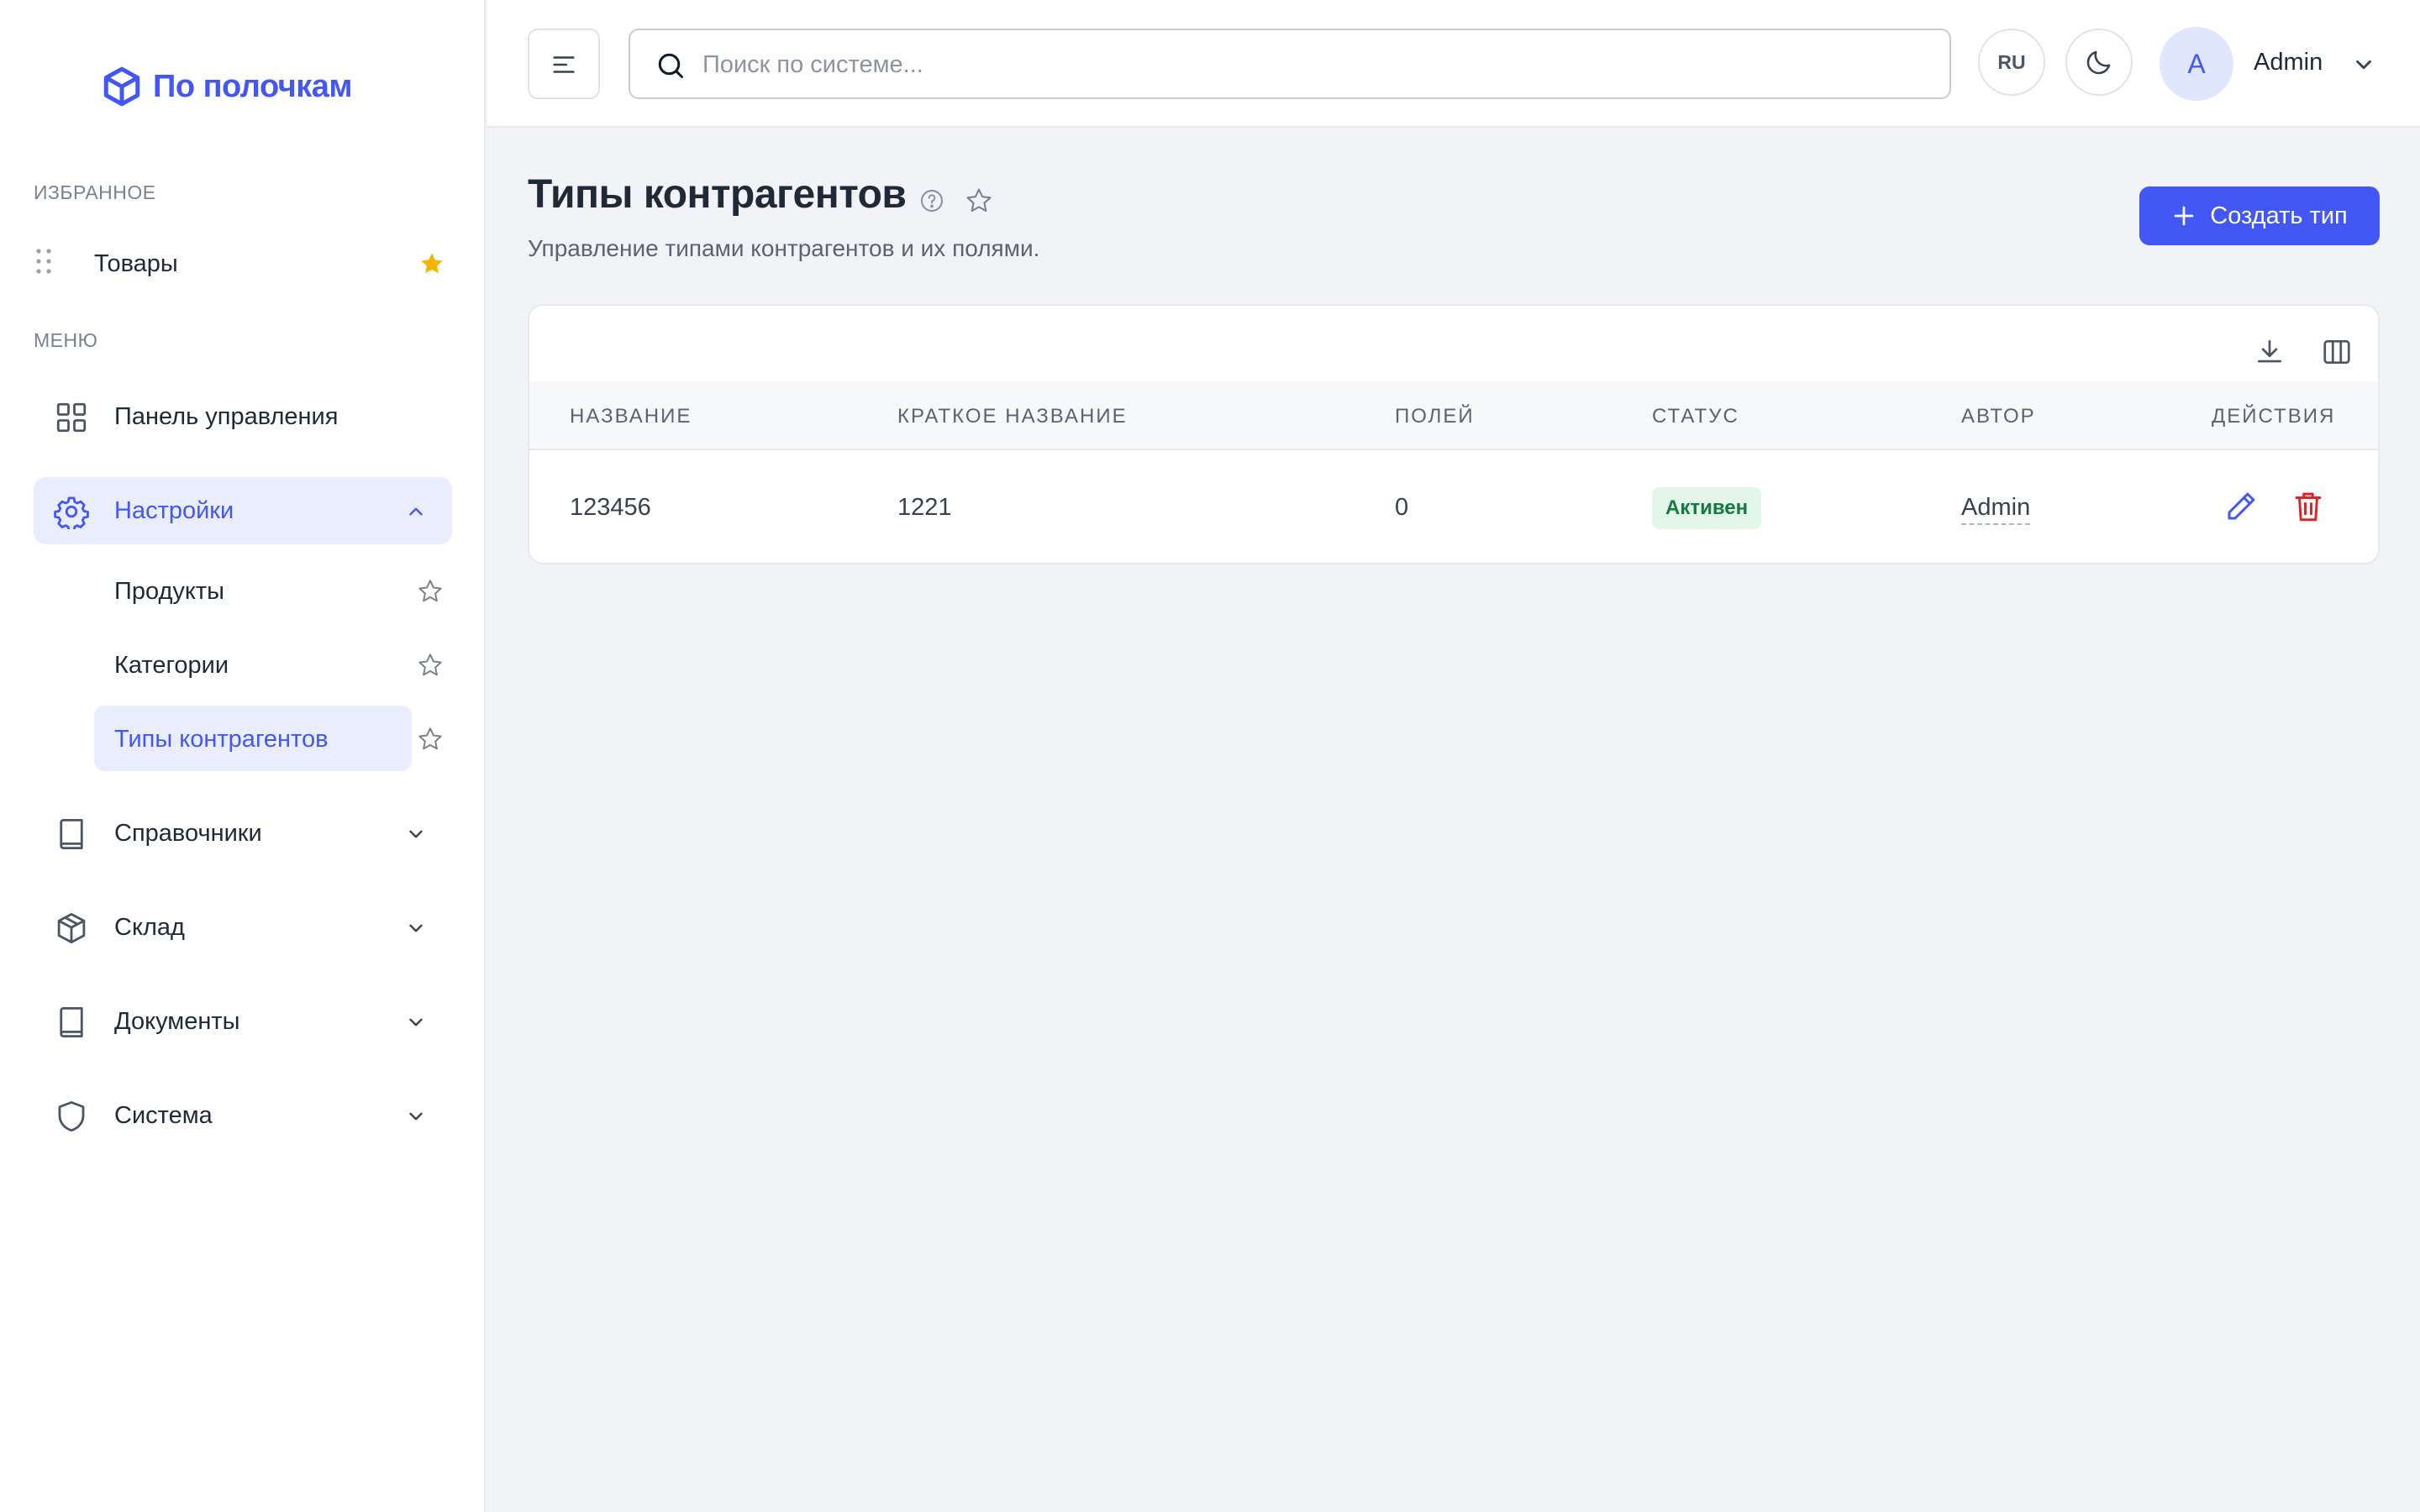  Describe the element at coordinates (243, 1115) in the screenshot. I see `sidebar-item-system: Система` at that location.